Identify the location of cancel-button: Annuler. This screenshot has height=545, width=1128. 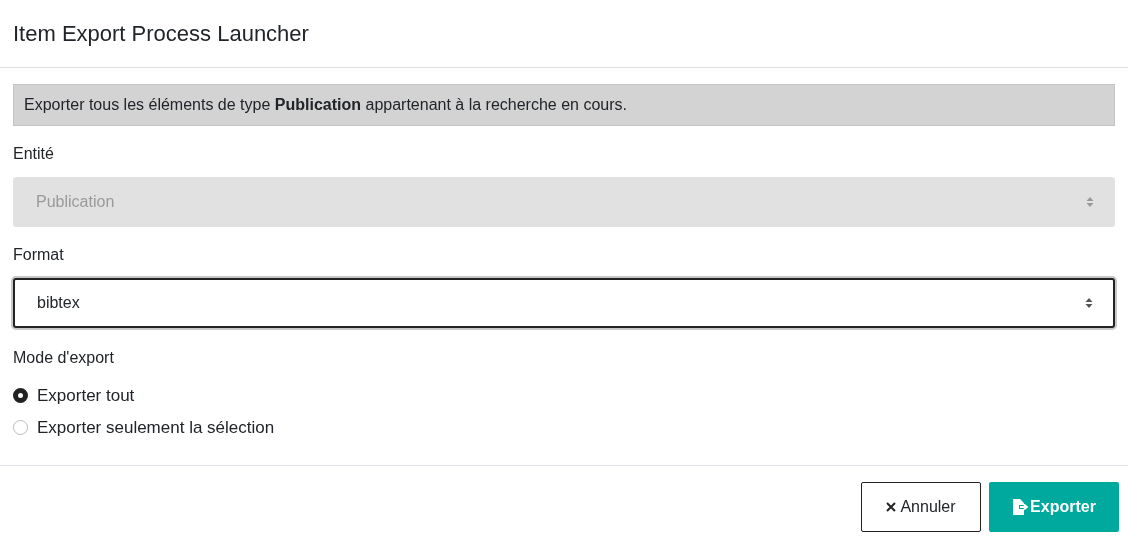
(921, 507).